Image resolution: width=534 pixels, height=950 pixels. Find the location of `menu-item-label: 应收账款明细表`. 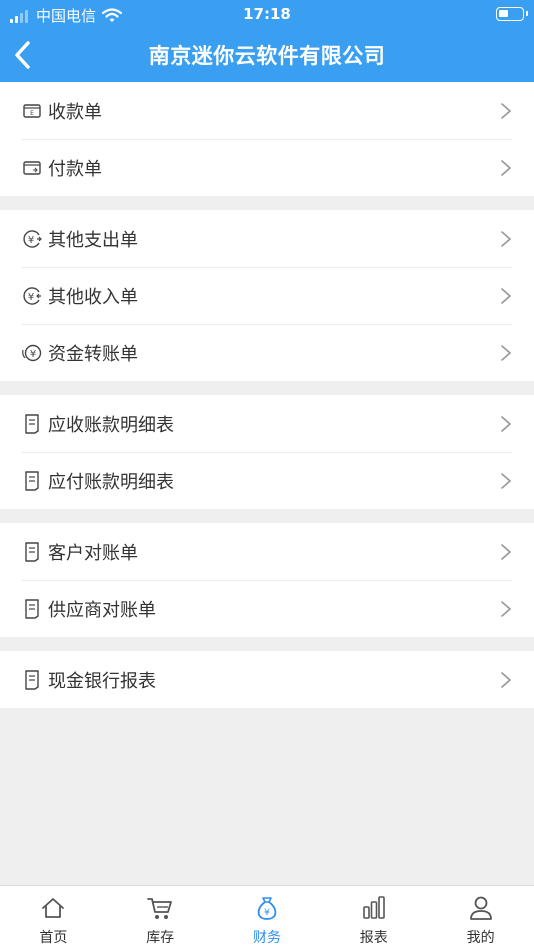

menu-item-label: 应收账款明细表 is located at coordinates (111, 425).